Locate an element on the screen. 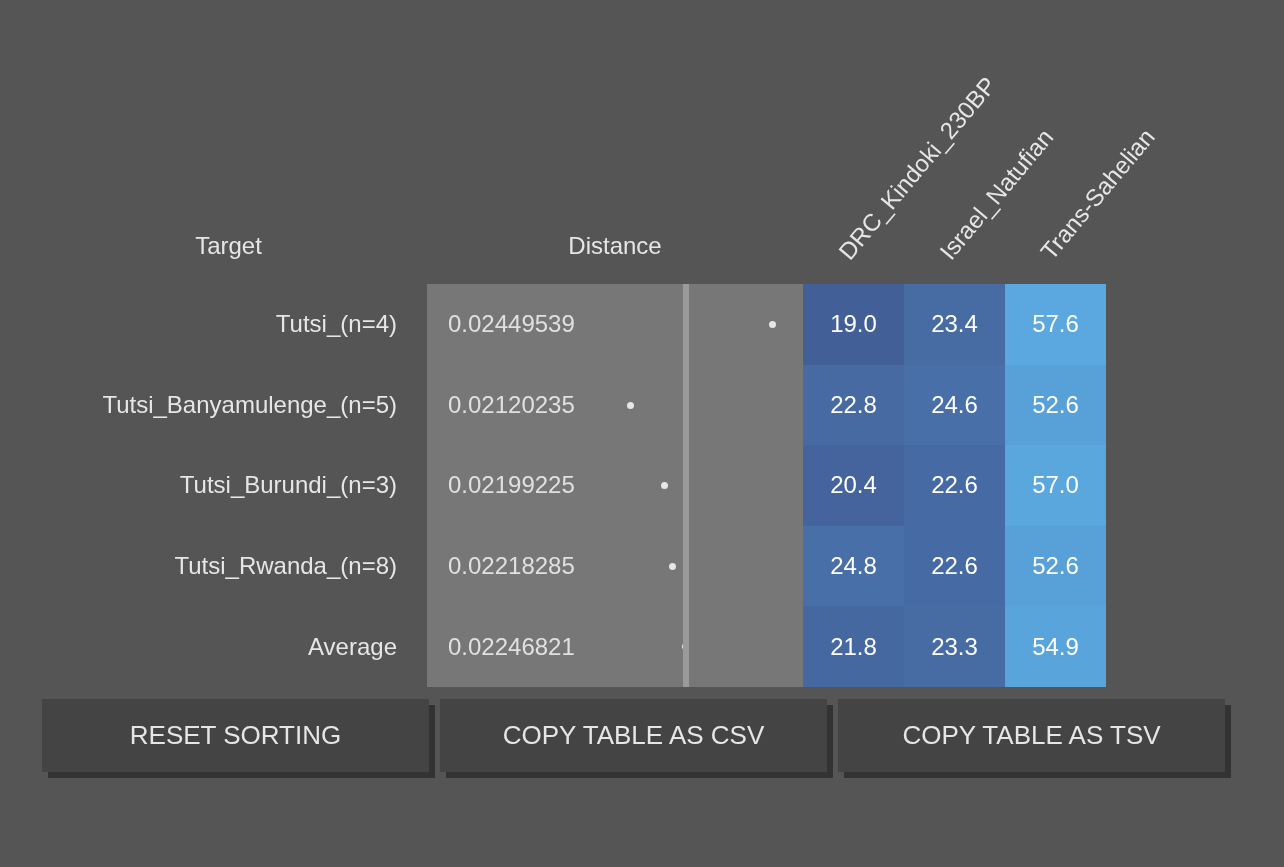  heat-cell: 21.8 is located at coordinates (853, 646).